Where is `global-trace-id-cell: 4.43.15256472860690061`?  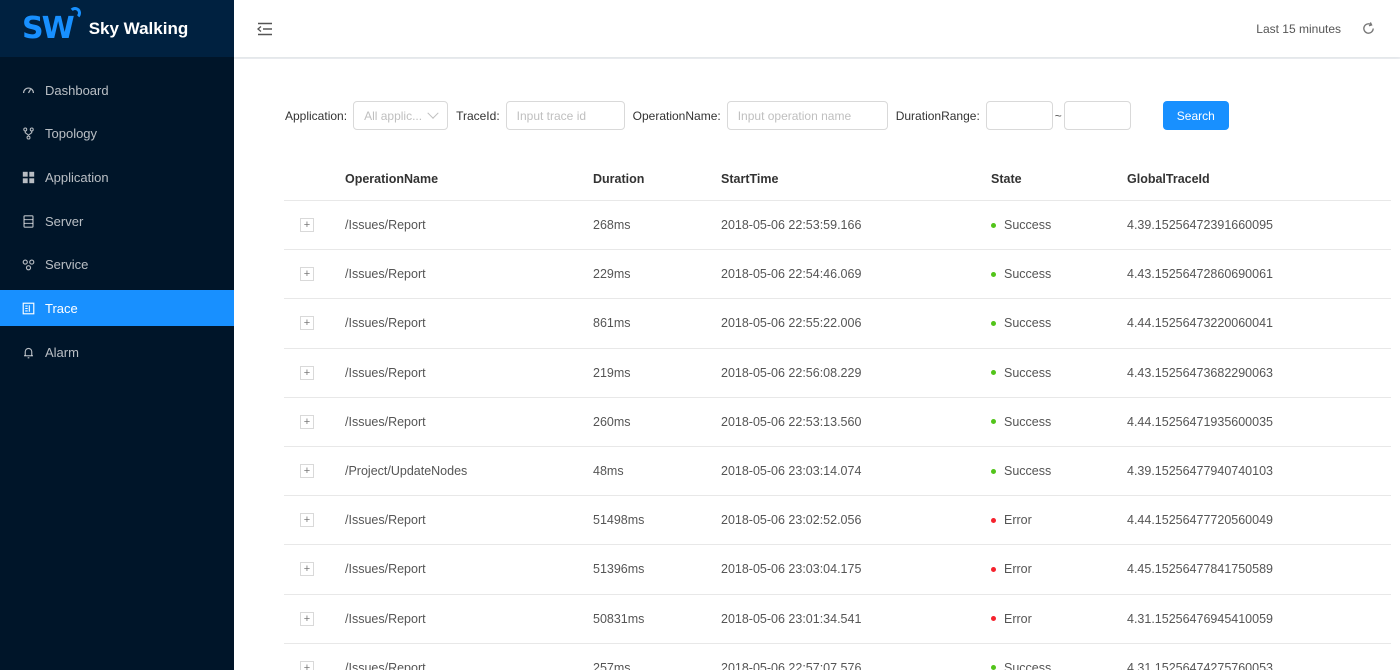
global-trace-id-cell: 4.43.15256472860690061 is located at coordinates (1259, 274).